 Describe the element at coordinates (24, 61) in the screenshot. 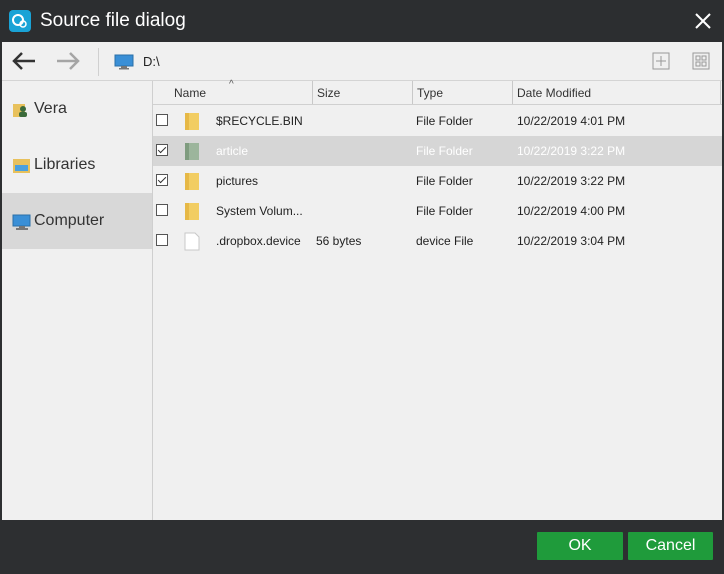

I see `back-arrow-icon` at that location.